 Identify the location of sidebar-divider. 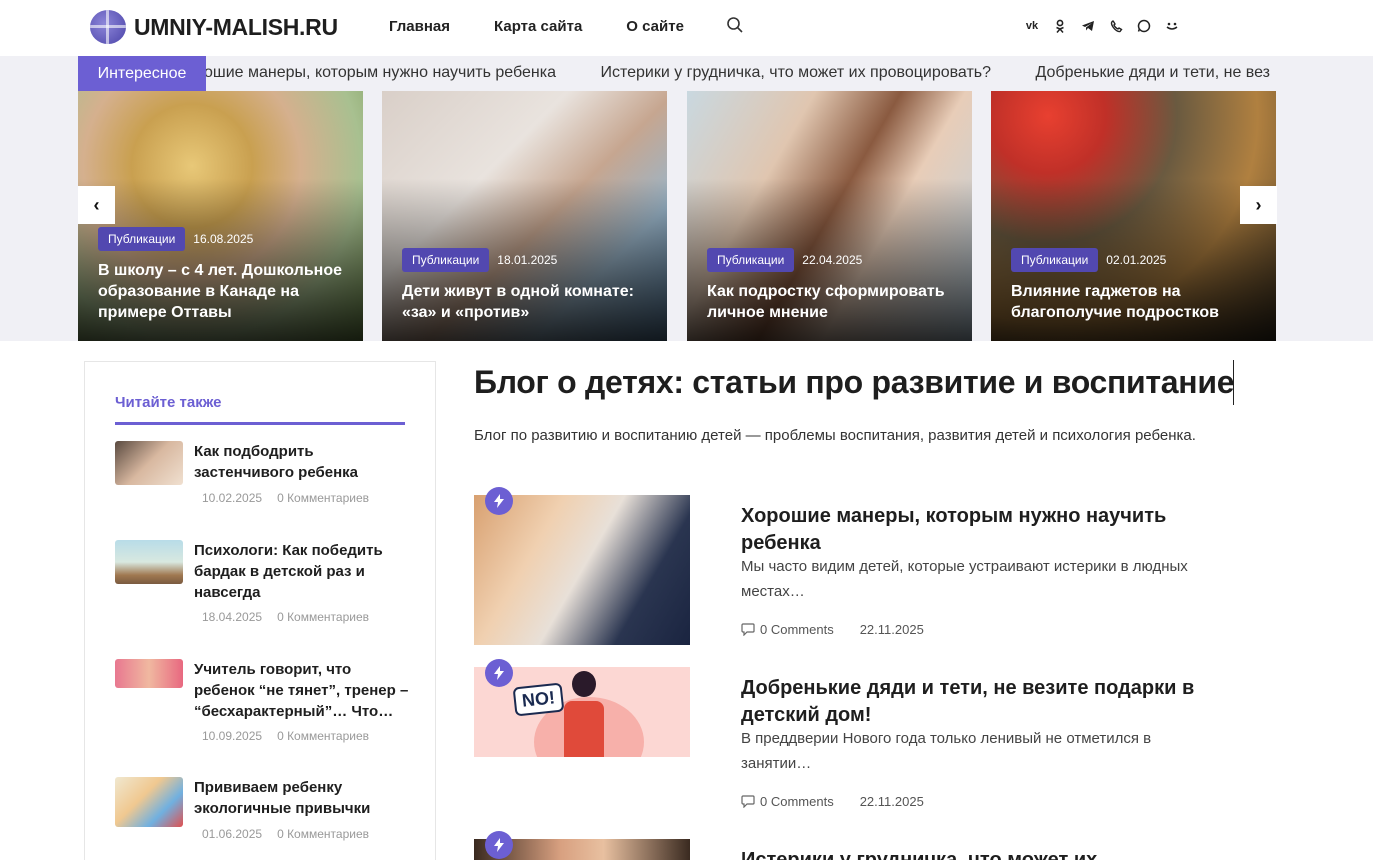
(260, 423).